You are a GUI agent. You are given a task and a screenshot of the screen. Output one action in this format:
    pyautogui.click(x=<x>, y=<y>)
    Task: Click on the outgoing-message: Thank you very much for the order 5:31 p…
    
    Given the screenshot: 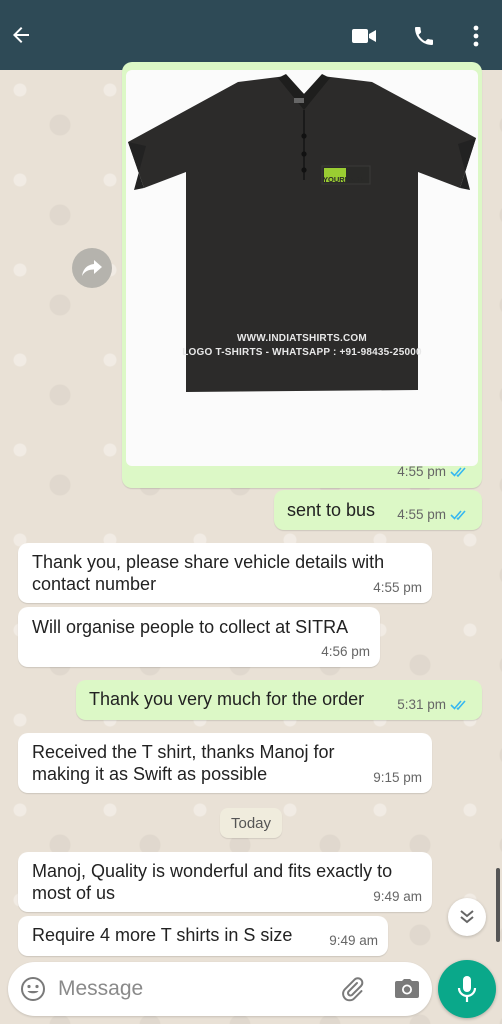 What is the action you would take?
    pyautogui.click(x=279, y=700)
    